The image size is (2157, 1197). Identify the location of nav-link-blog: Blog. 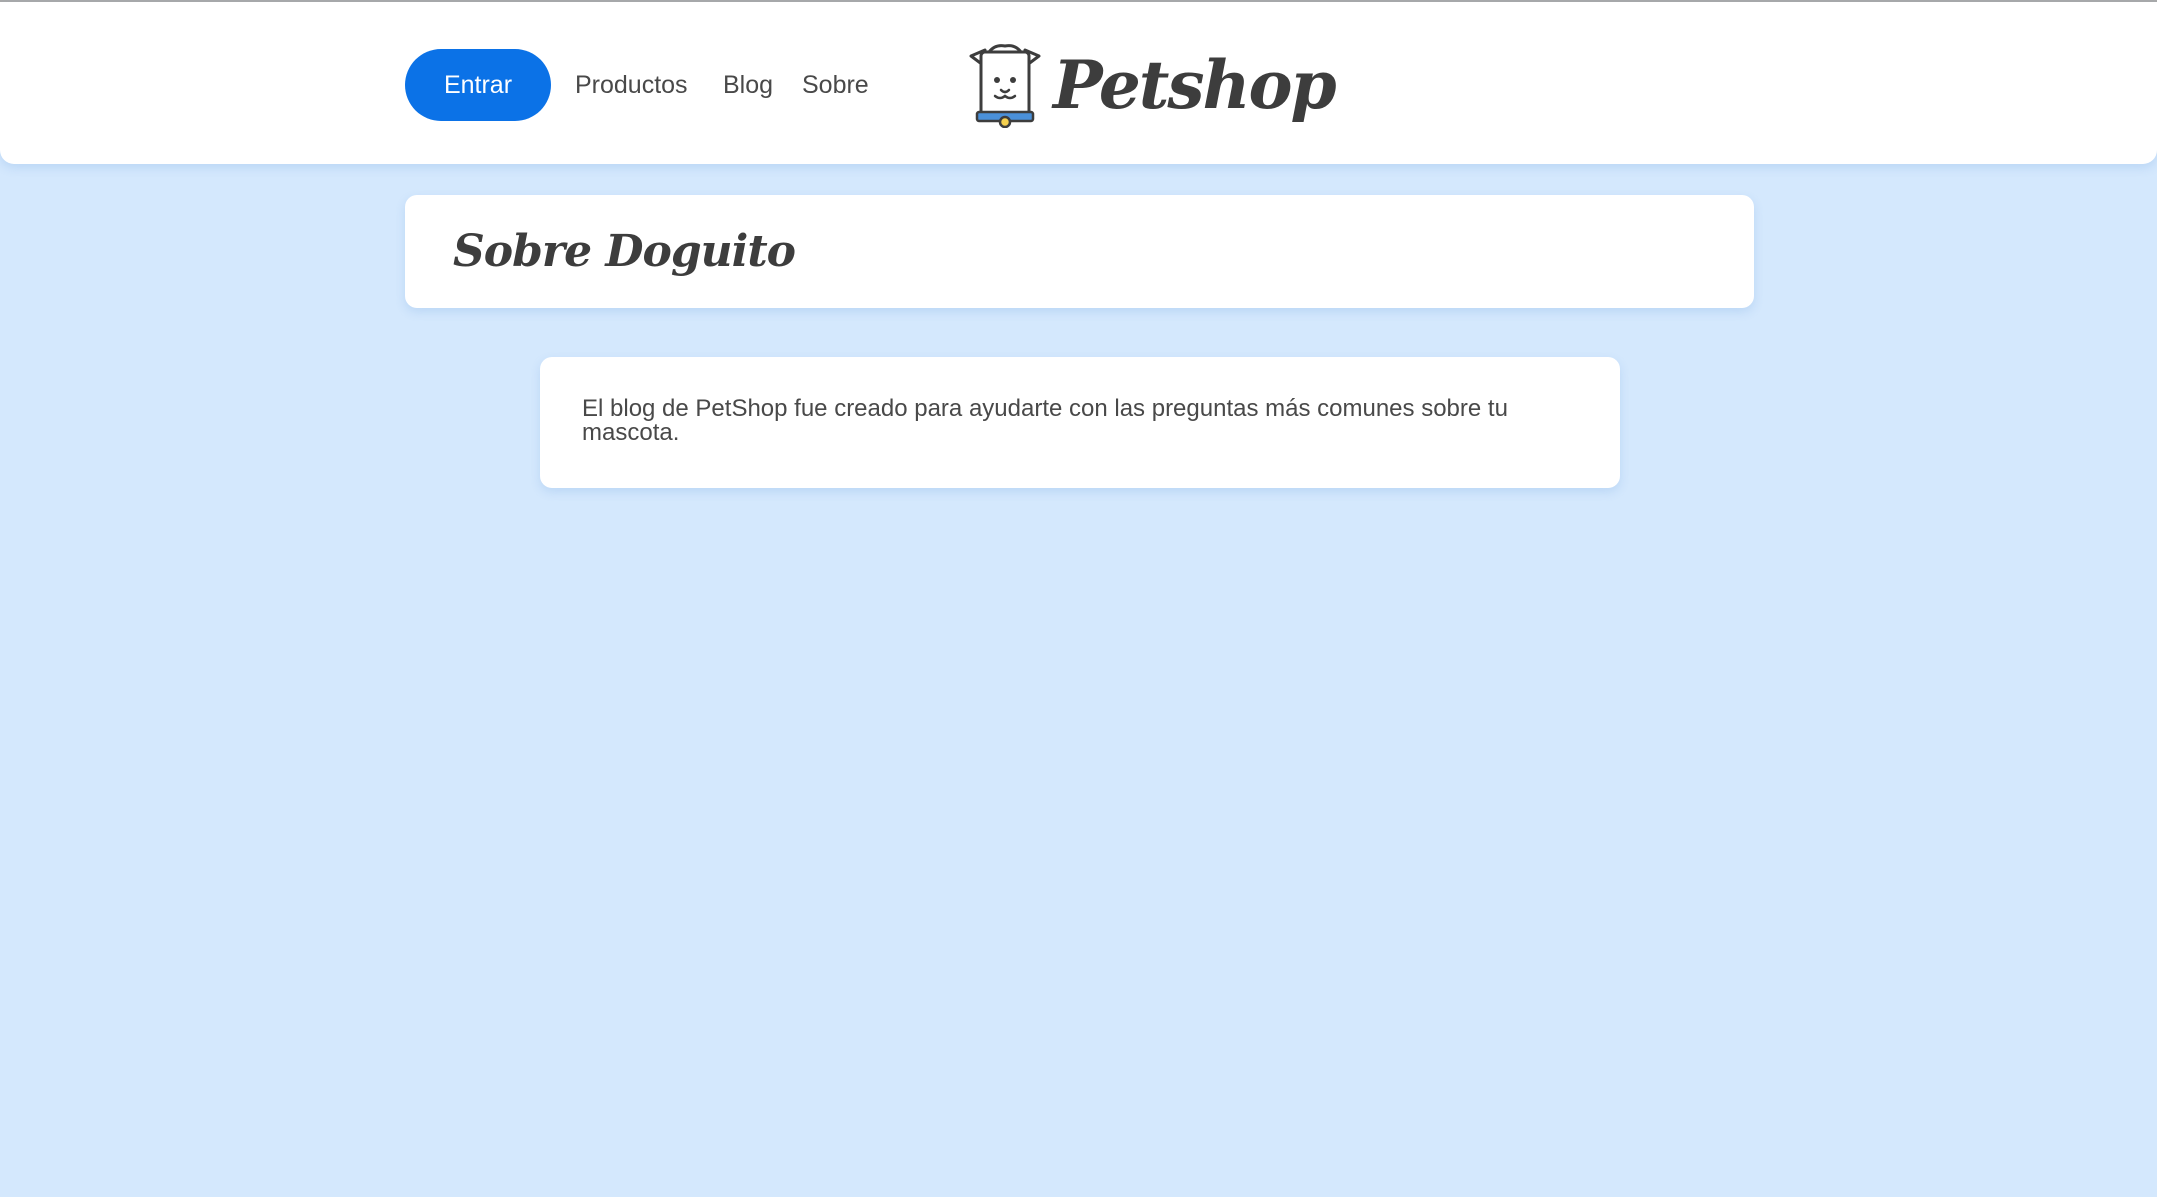
(748, 85).